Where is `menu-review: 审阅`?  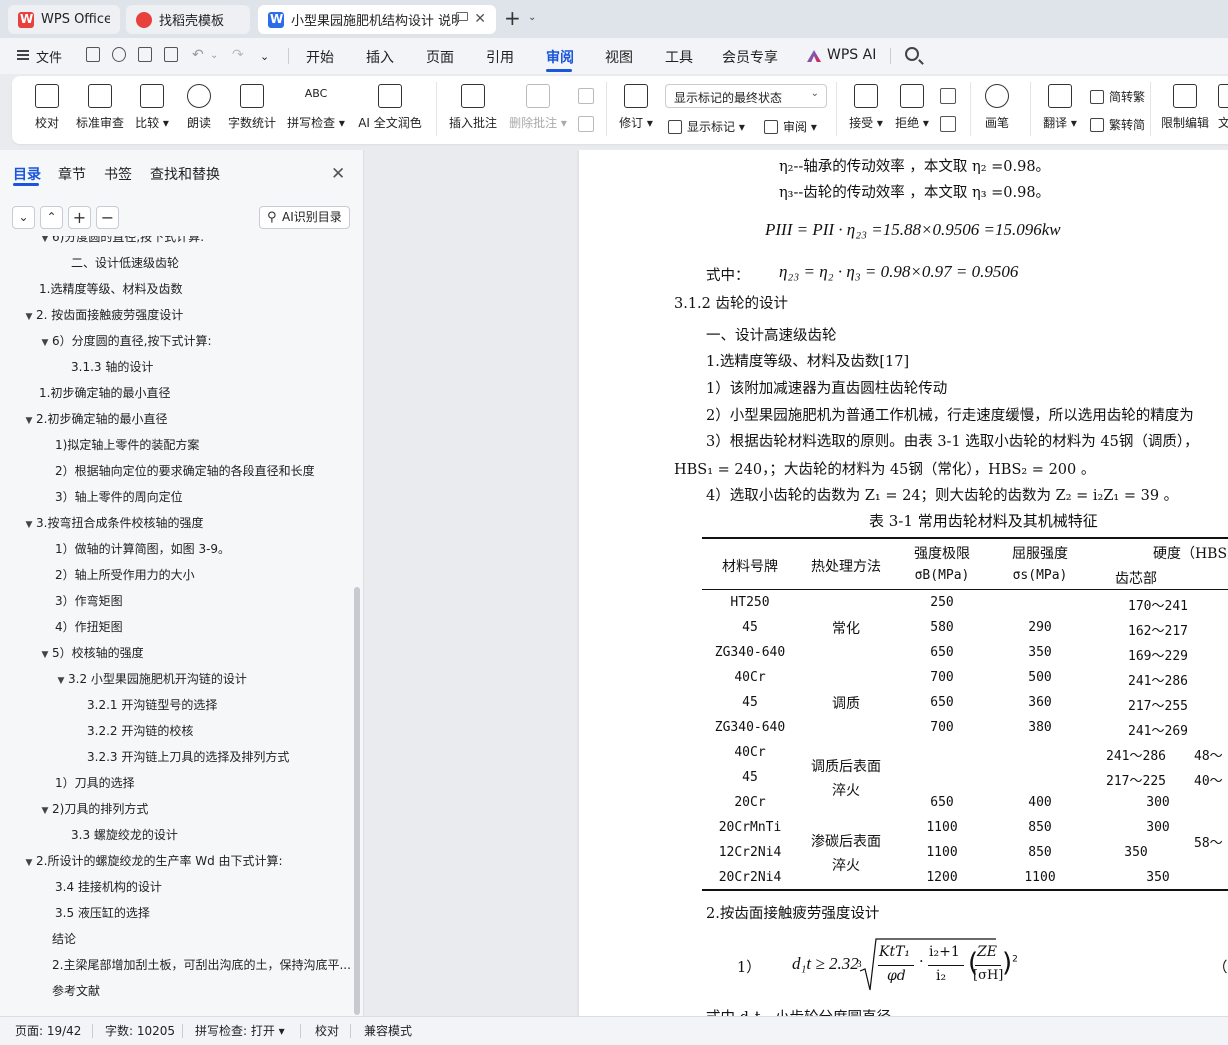 menu-review: 审阅 is located at coordinates (560, 57).